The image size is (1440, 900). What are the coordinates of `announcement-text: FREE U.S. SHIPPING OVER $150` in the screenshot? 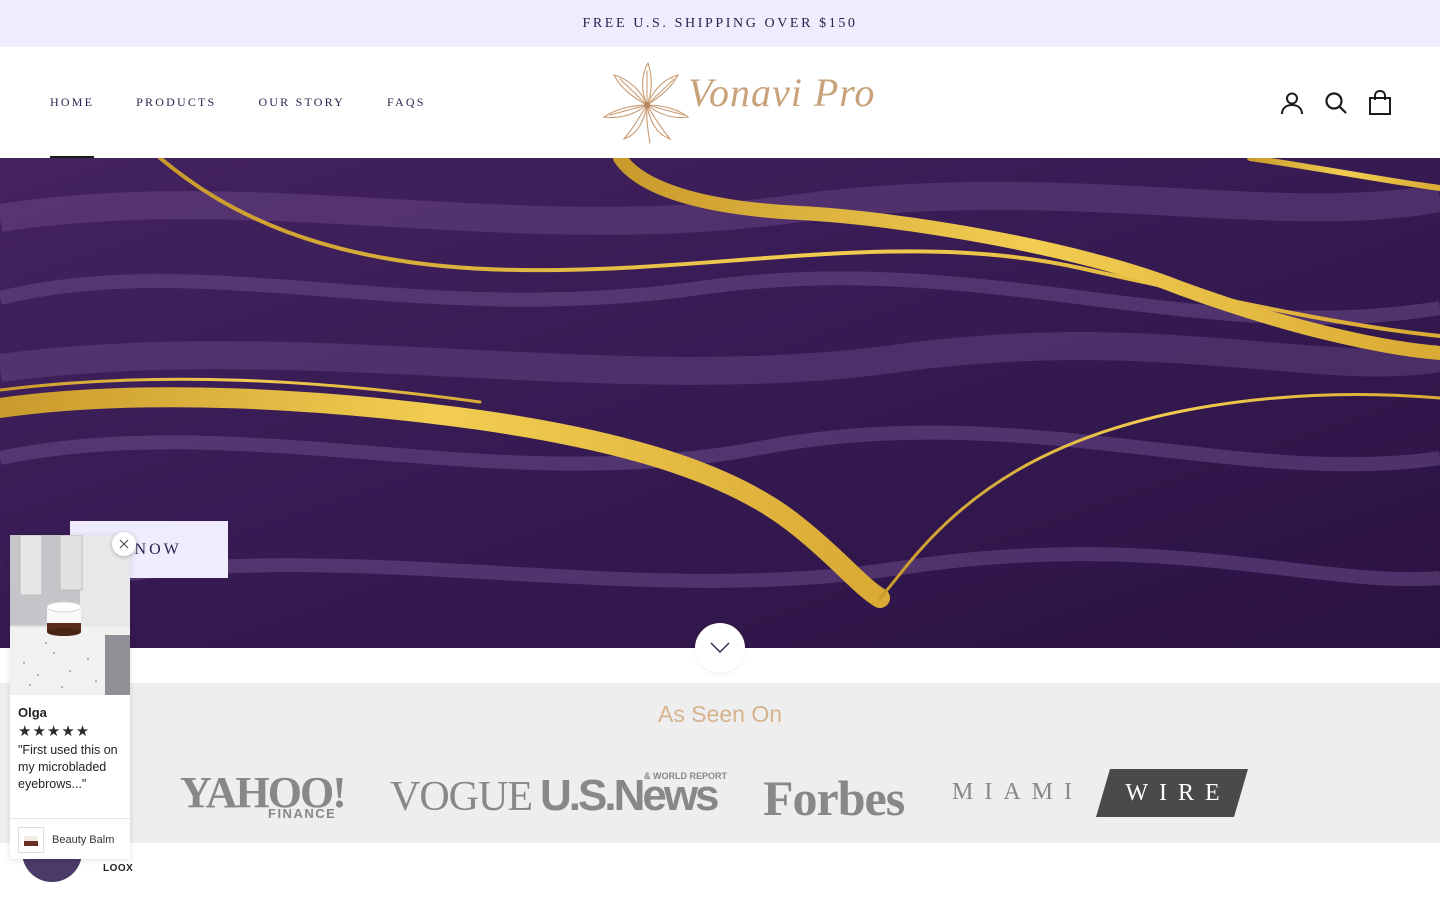 It's located at (720, 23).